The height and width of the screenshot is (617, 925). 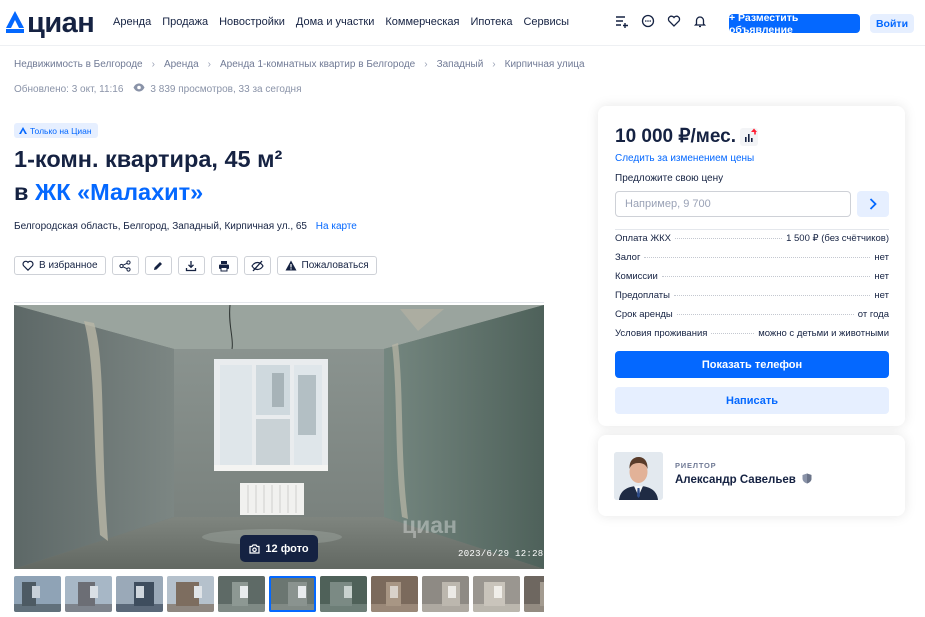 What do you see at coordinates (61, 130) in the screenshot?
I see `badge-label: Только на Циан` at bounding box center [61, 130].